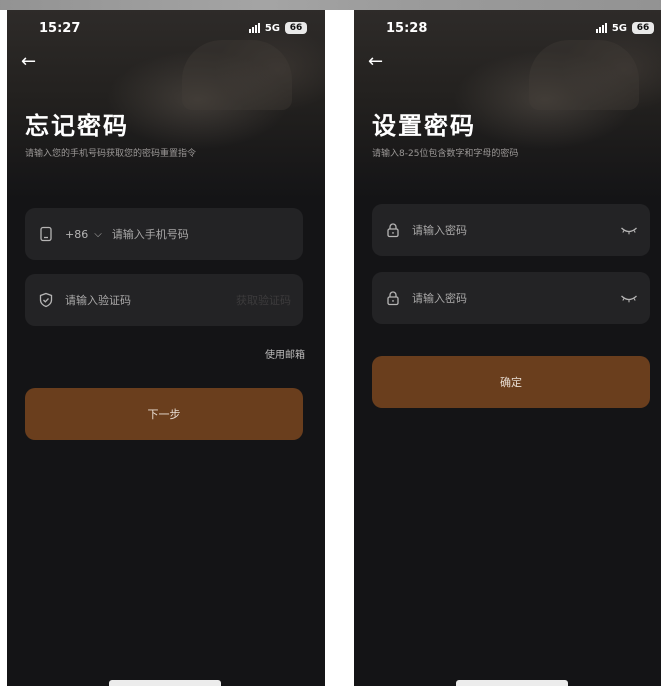 Image resolution: width=661 pixels, height=686 pixels. Describe the element at coordinates (285, 353) in the screenshot. I see `use-email-link: 使用邮箱` at that location.